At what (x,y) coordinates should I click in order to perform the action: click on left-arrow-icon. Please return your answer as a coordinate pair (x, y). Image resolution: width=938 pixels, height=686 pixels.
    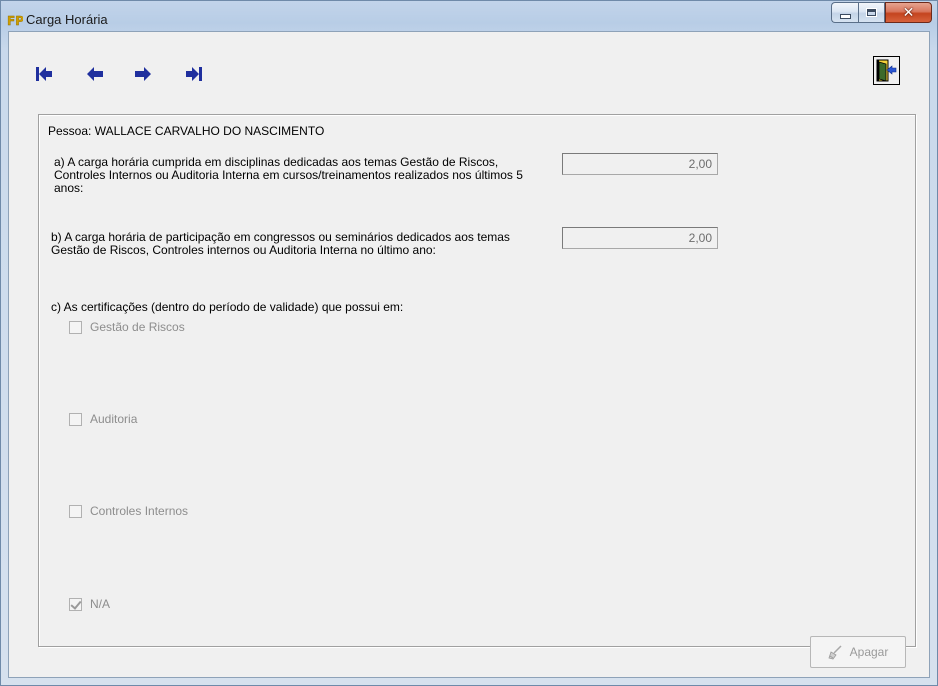
    Looking at the image, I should click on (95, 74).